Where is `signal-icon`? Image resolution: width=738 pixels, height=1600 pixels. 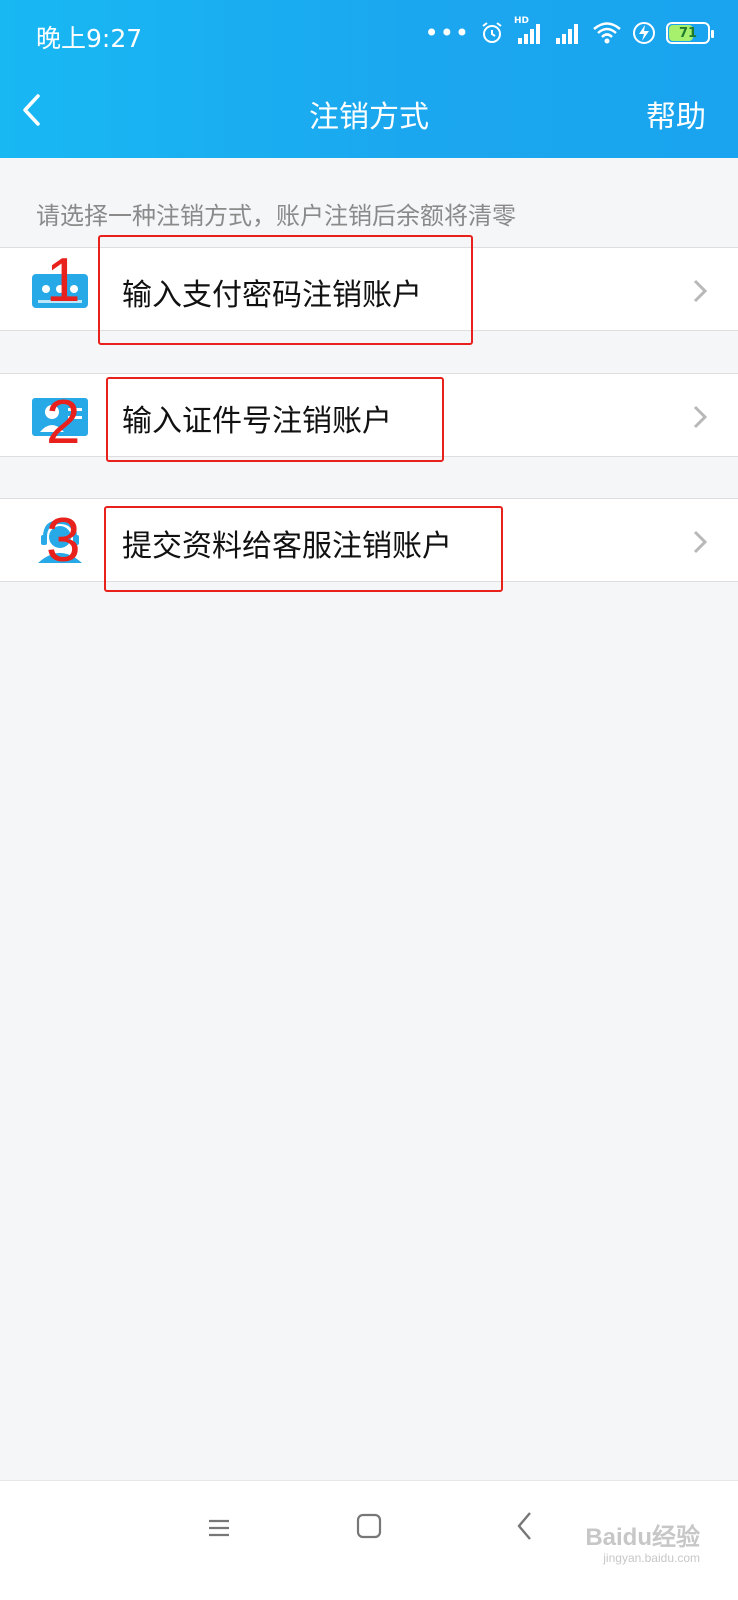
signal-icon is located at coordinates (567, 34).